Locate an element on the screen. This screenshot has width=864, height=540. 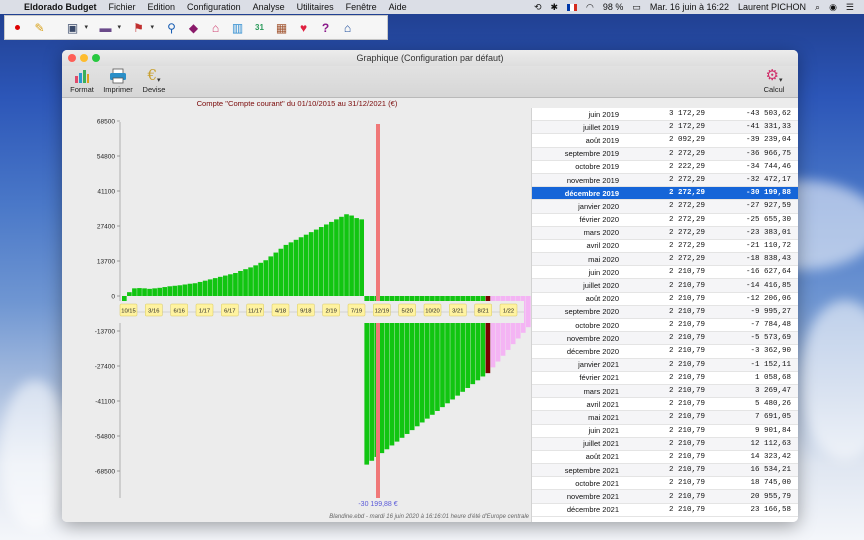
close-button is located at coordinates (72, 58).